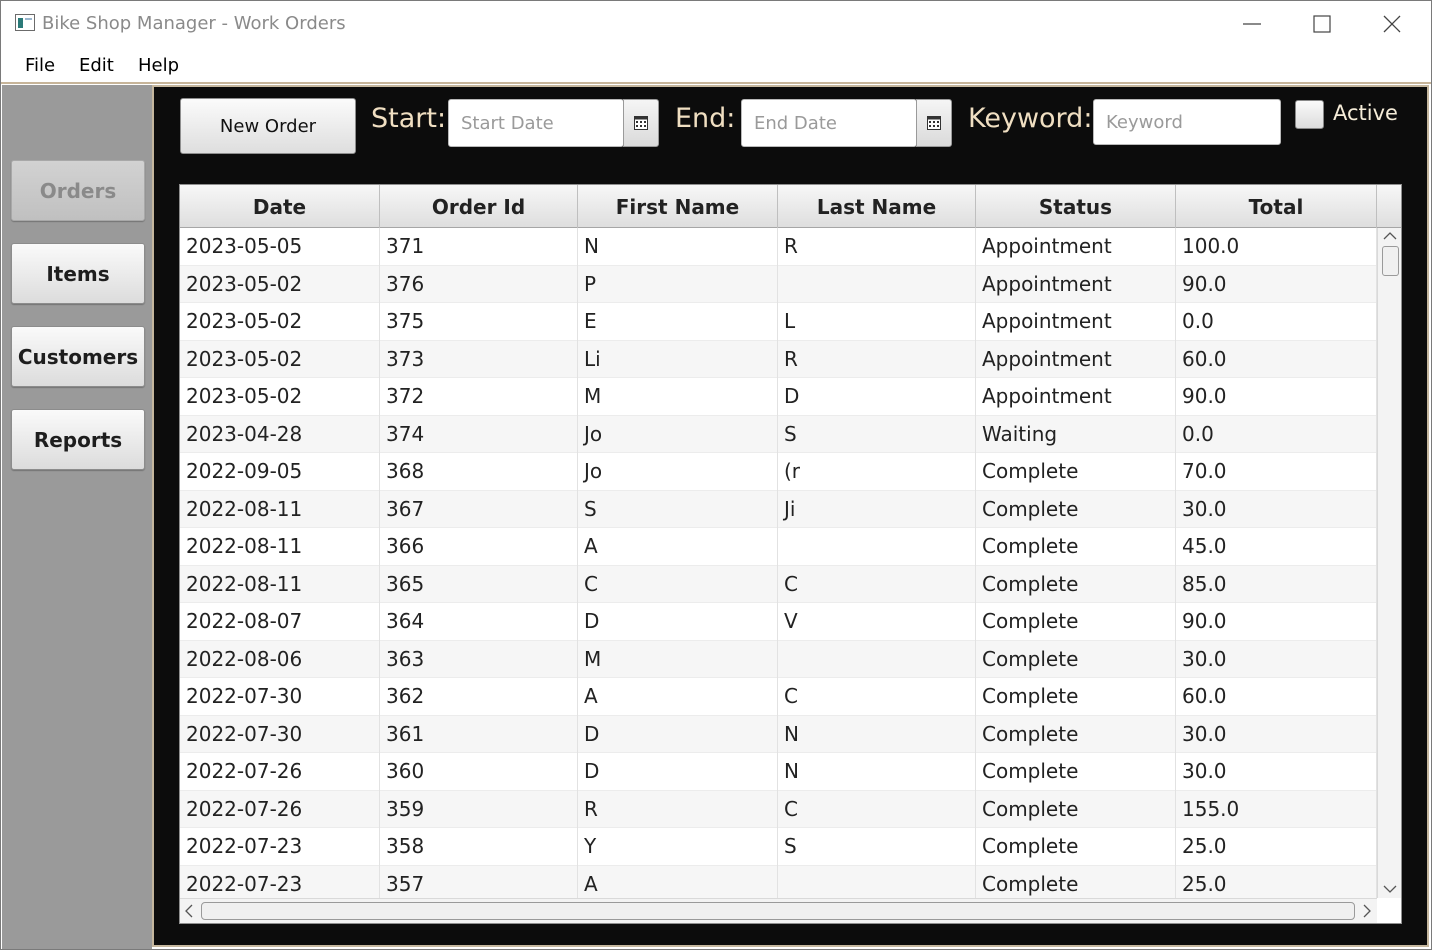 Image resolution: width=1432 pixels, height=950 pixels. Describe the element at coordinates (78, 439) in the screenshot. I see `sidebar-item-reports: Reports` at that location.